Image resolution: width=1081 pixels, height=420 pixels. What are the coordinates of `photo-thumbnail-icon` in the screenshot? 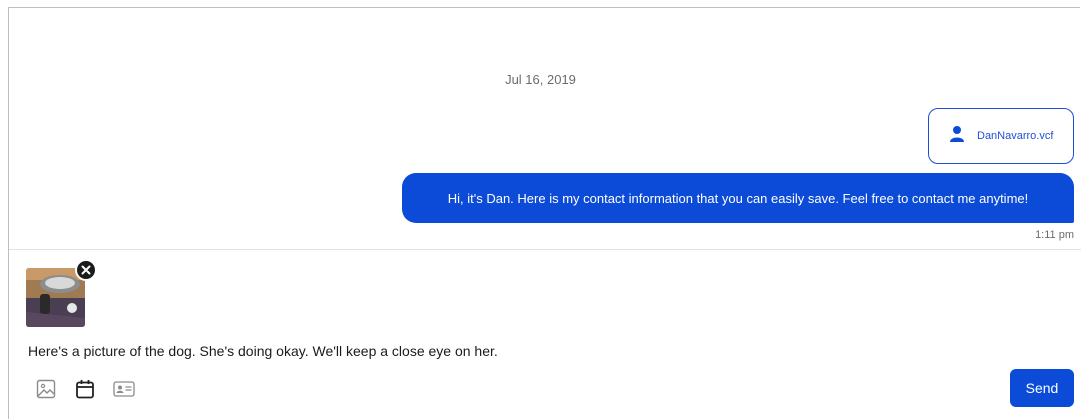 It's located at (55, 297).